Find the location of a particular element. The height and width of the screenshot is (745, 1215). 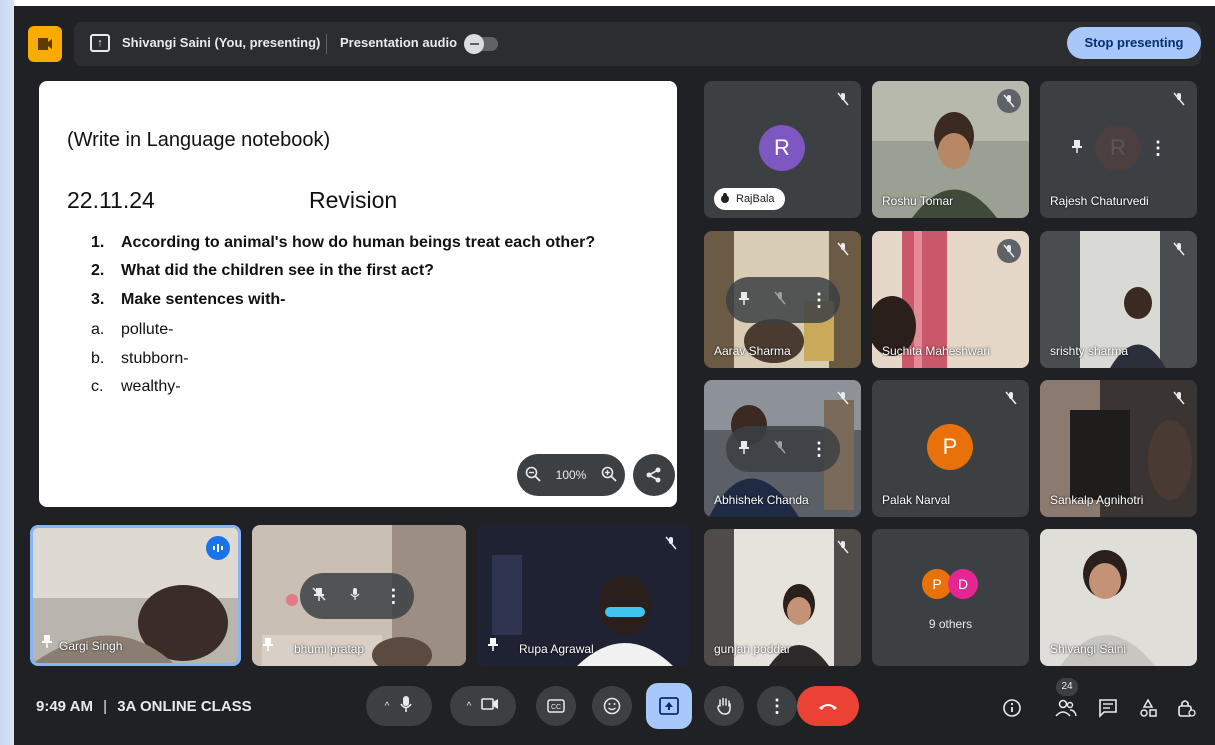

slide-instruction: (Write in Language notebook) is located at coordinates (199, 140).